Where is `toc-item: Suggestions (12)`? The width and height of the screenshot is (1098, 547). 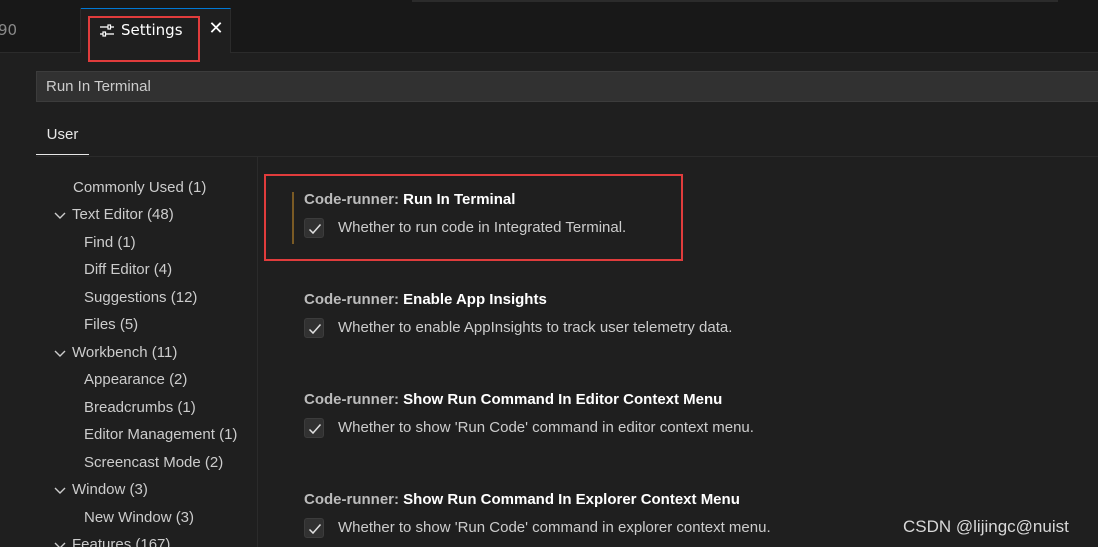 toc-item: Suggestions (12) is located at coordinates (140, 298).